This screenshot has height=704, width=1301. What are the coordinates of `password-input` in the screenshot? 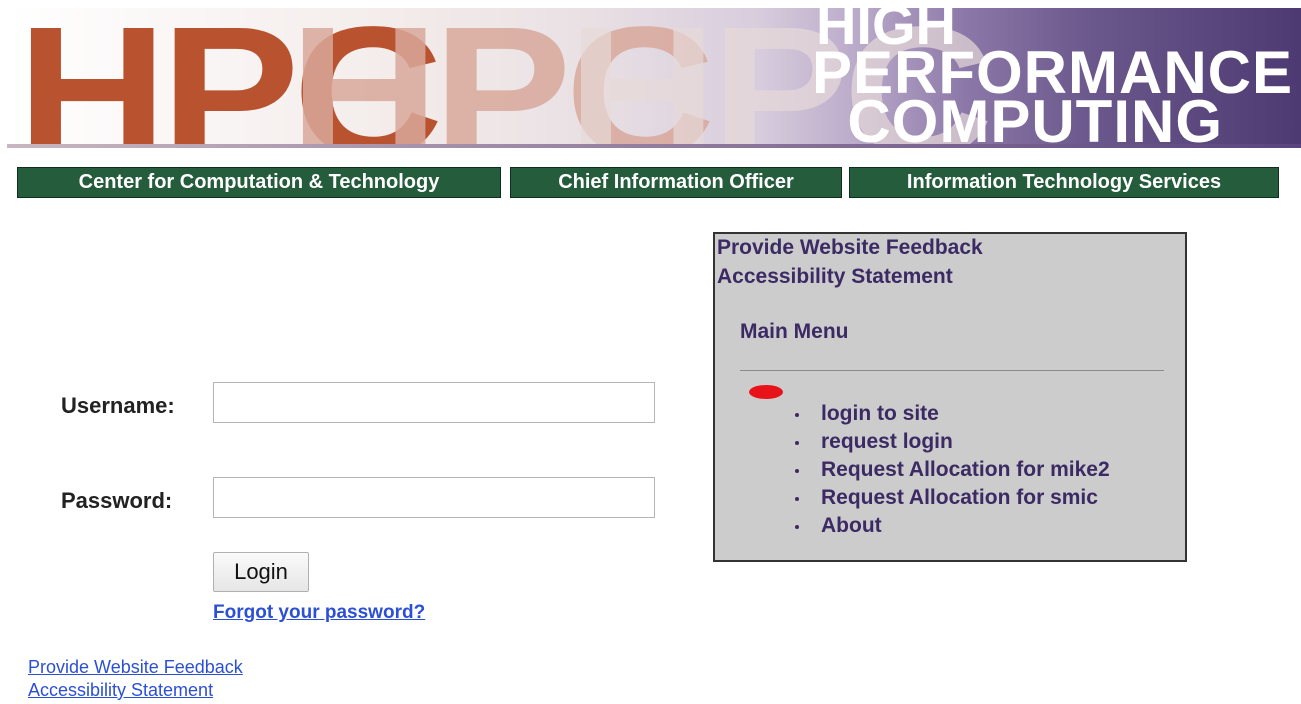 It's located at (434, 497).